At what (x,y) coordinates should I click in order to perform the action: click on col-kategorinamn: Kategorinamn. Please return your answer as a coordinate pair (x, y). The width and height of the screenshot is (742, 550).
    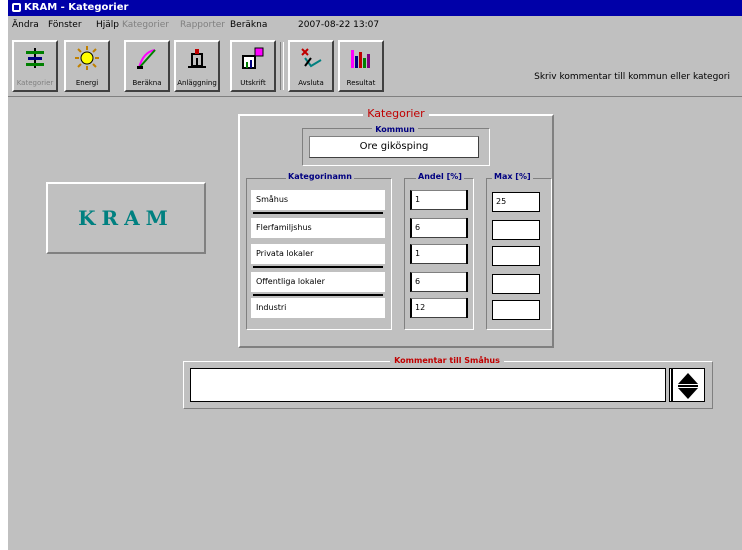
    Looking at the image, I should click on (320, 176).